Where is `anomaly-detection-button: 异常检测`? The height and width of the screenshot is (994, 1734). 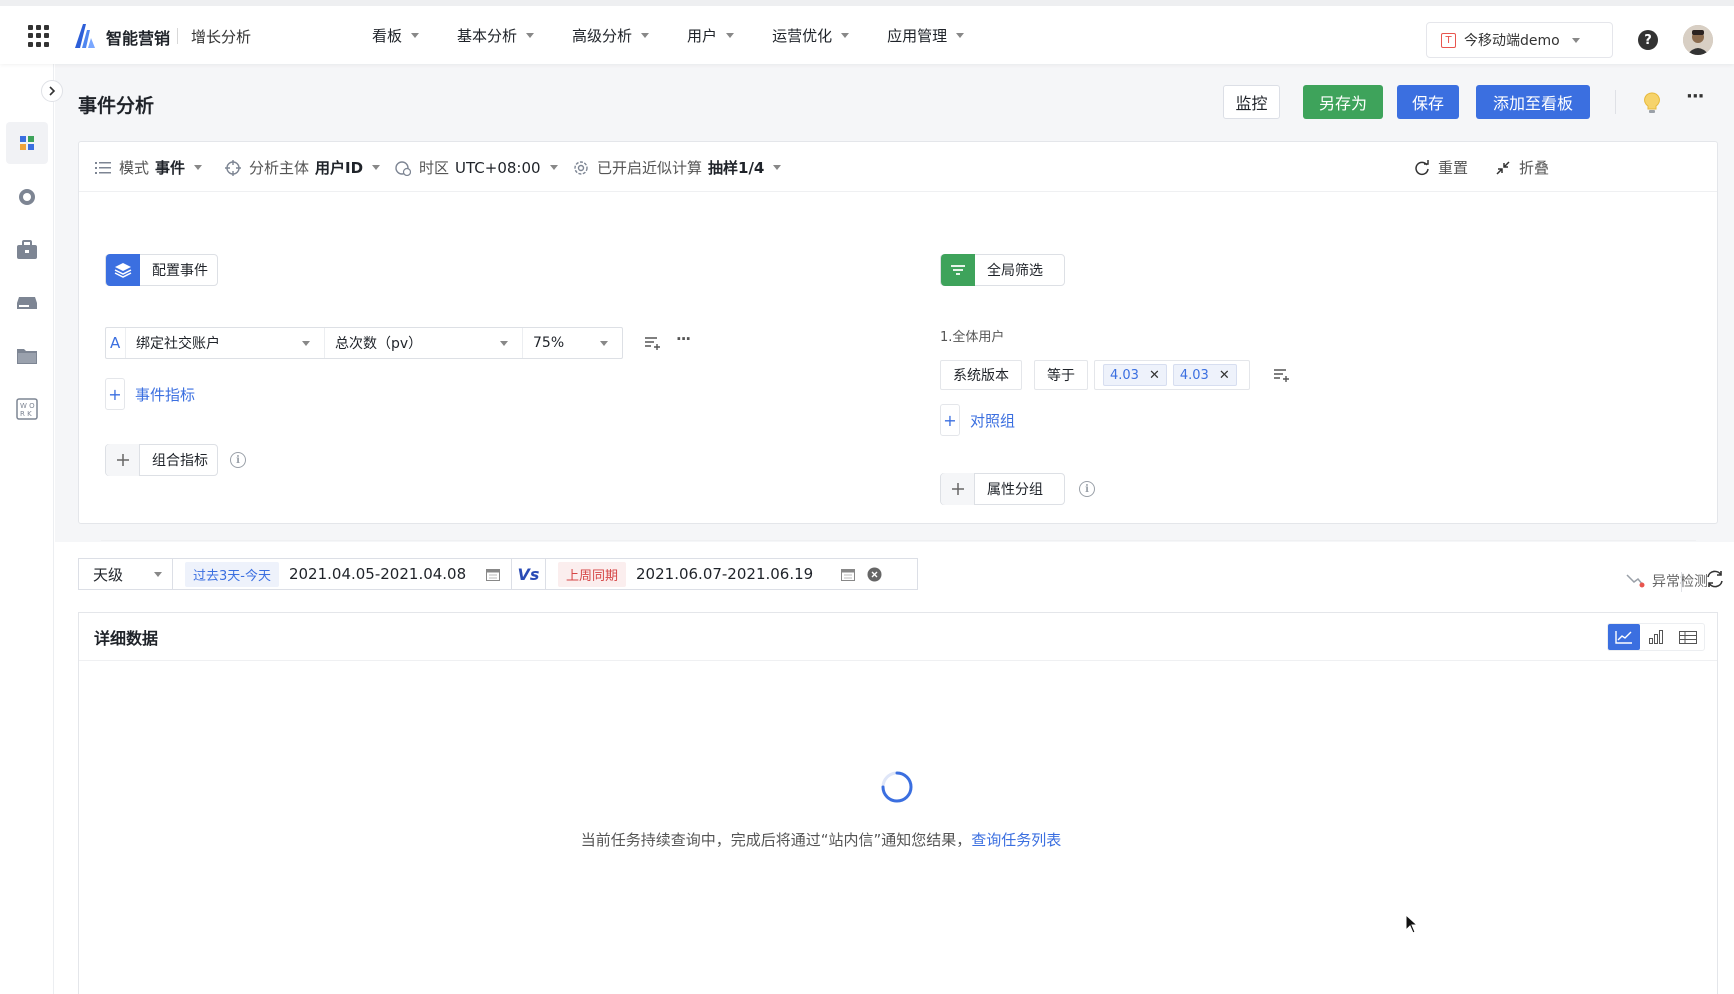 anomaly-detection-button: 异常检测 is located at coordinates (1667, 581).